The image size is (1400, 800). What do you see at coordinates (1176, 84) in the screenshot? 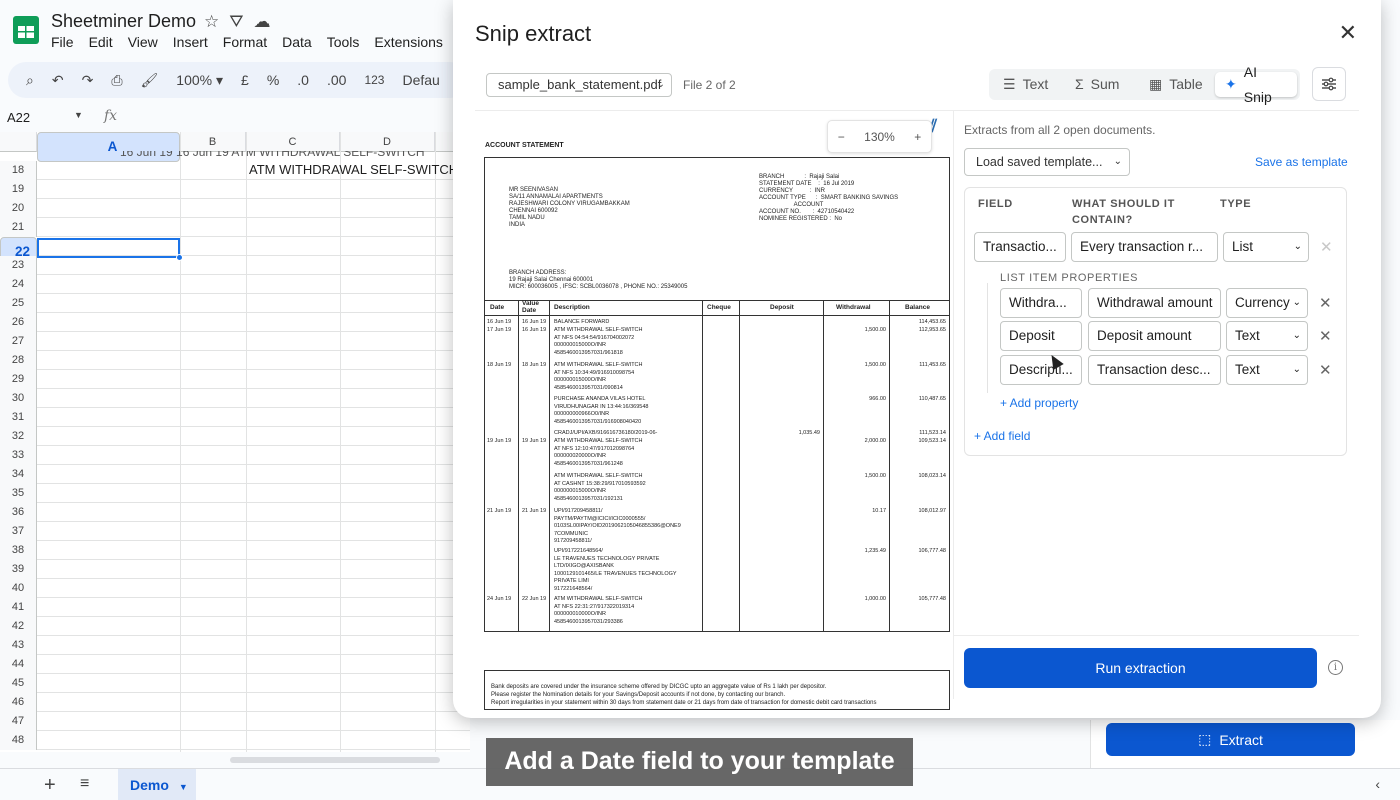
I see `tab-table: ▦ Table` at bounding box center [1176, 84].